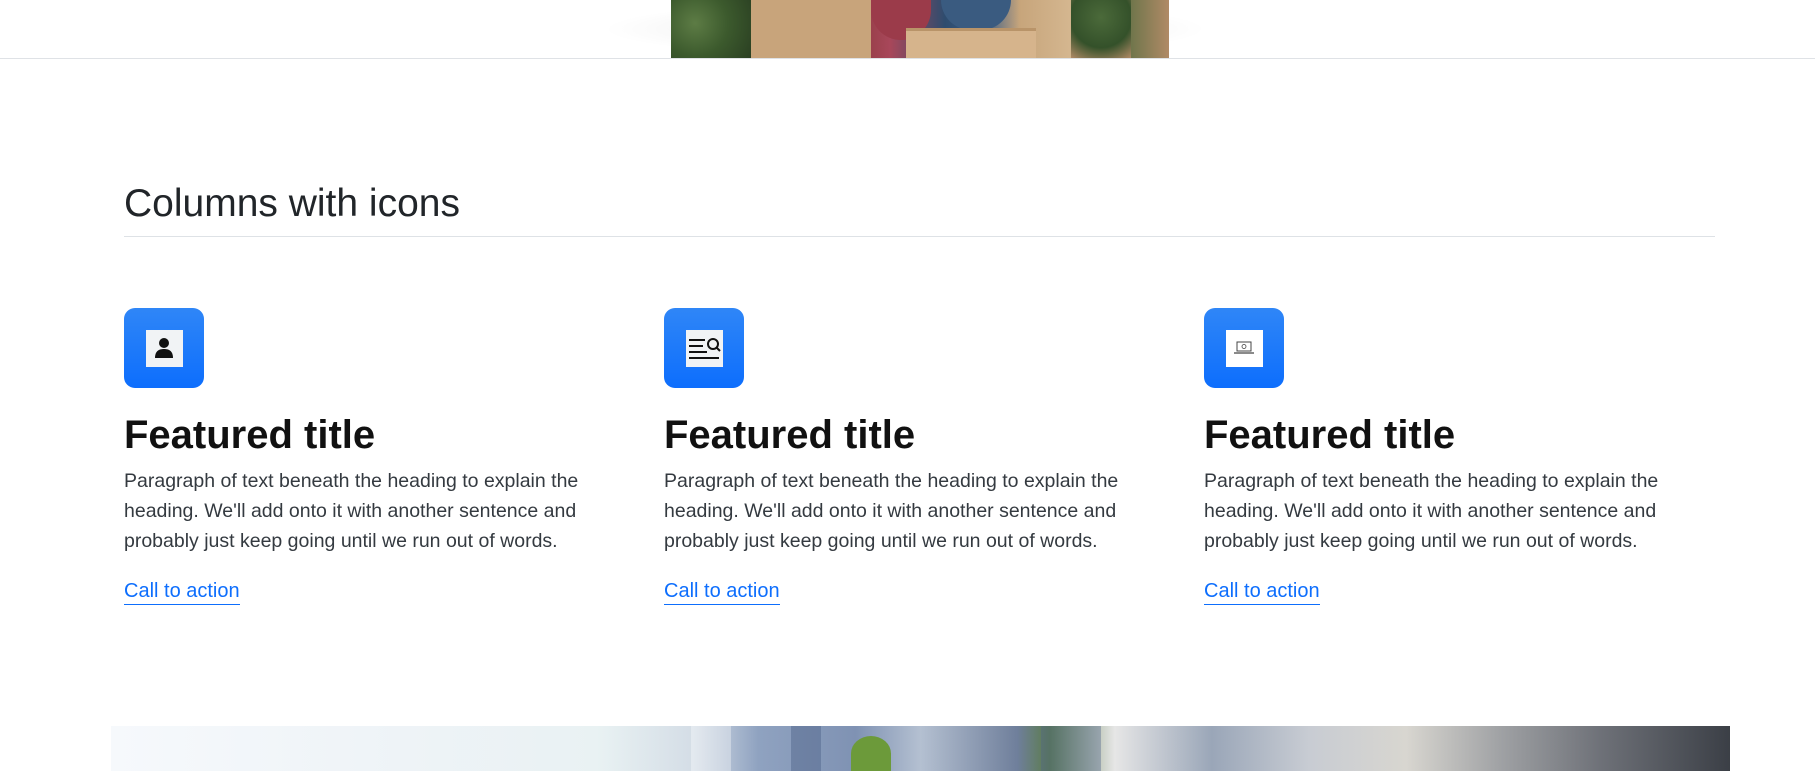 This screenshot has height=771, width=1815. What do you see at coordinates (292, 203) in the screenshot?
I see `section-title: Columns with icons` at bounding box center [292, 203].